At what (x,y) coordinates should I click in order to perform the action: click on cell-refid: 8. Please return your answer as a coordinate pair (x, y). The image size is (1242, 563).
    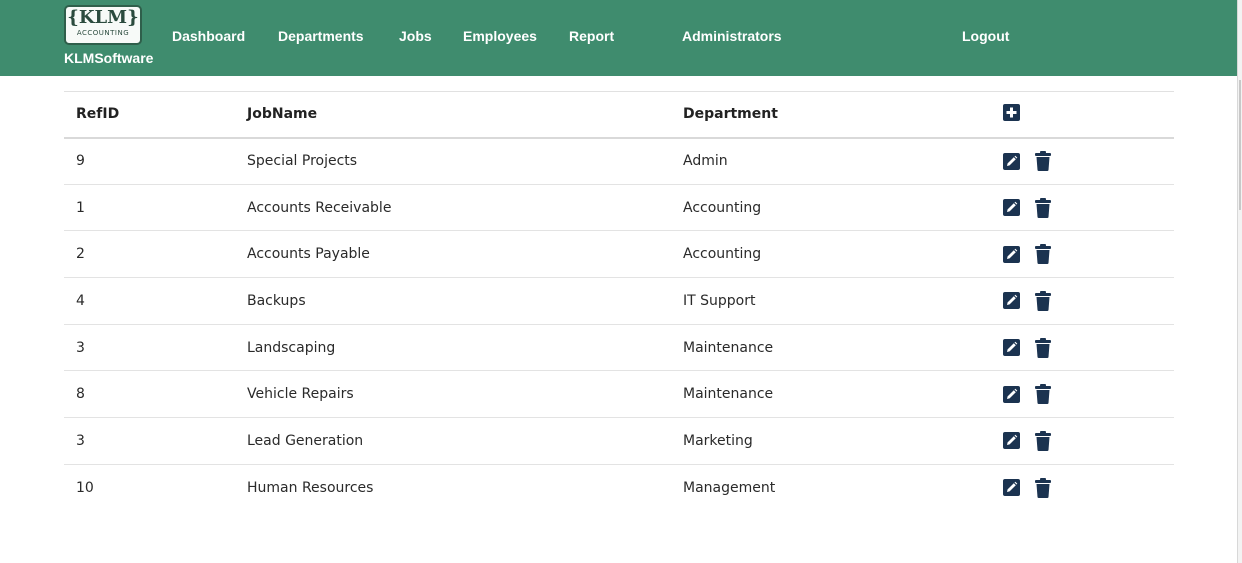
    Looking at the image, I should click on (80, 394).